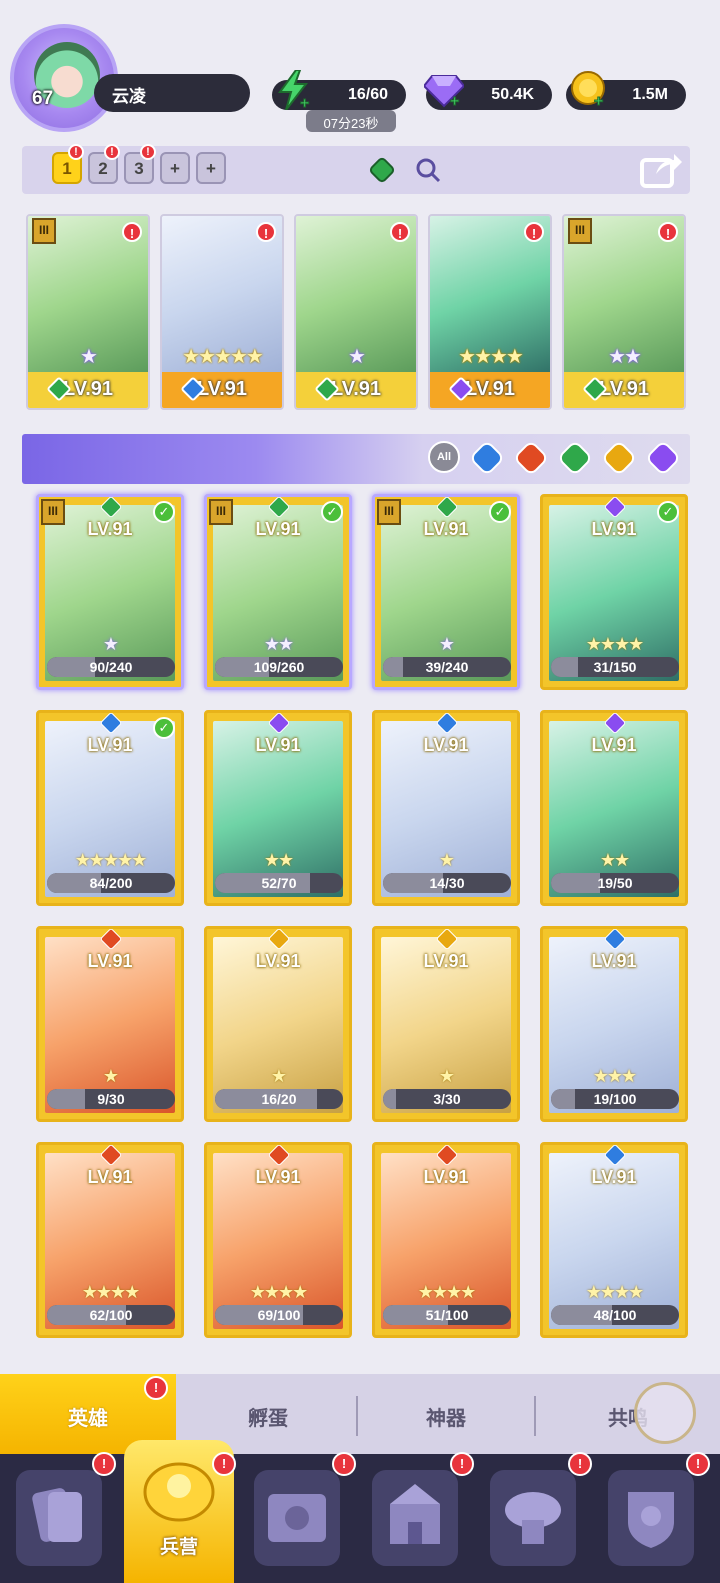  I want to click on team-3-alert: !, so click(148, 152).